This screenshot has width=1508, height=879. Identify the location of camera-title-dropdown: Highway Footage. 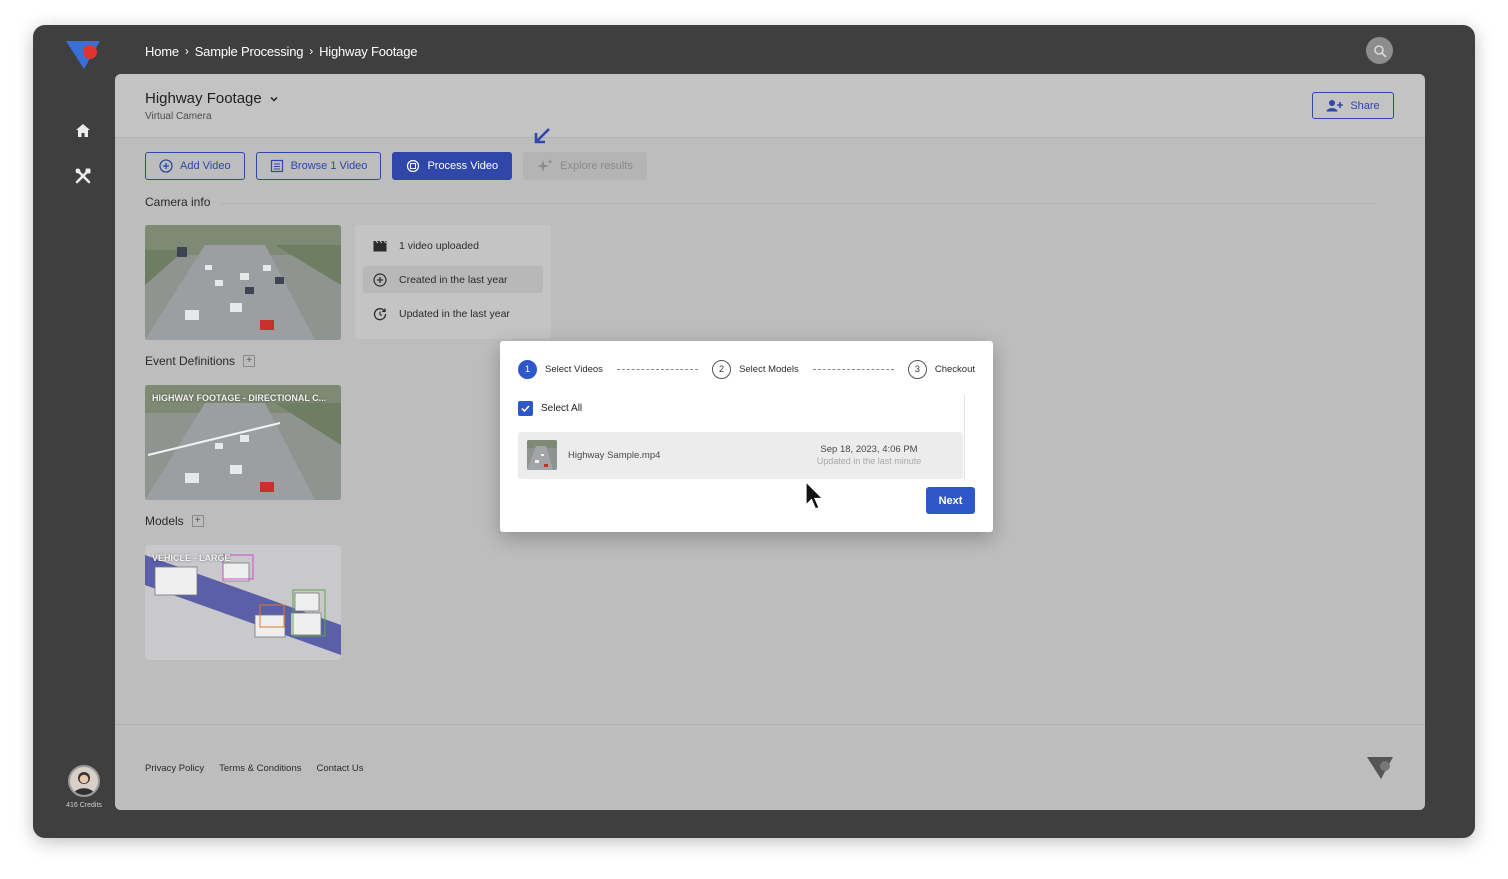
(212, 98).